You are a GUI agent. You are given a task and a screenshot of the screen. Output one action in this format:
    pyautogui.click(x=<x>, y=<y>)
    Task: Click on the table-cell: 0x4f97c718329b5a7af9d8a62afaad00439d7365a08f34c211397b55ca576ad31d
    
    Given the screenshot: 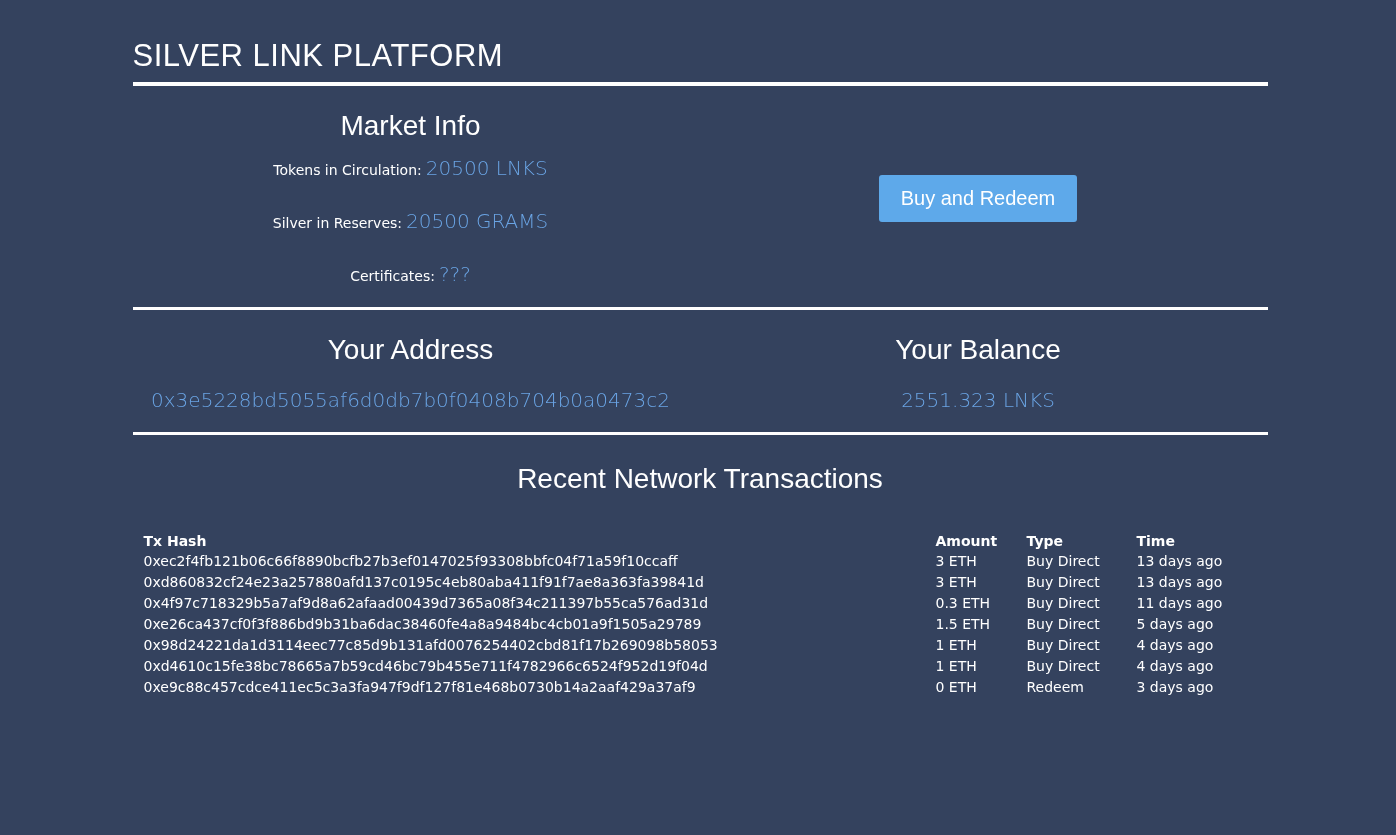 What is the action you would take?
    pyautogui.click(x=539, y=602)
    